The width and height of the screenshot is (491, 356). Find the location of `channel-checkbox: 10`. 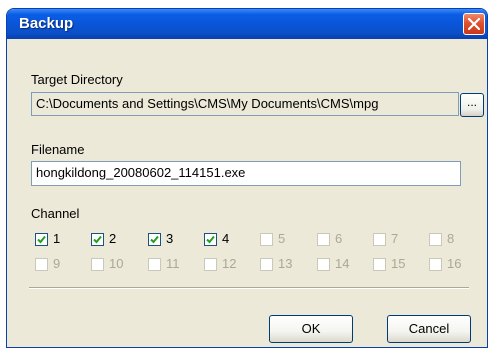

channel-checkbox: 10 is located at coordinates (116, 265).